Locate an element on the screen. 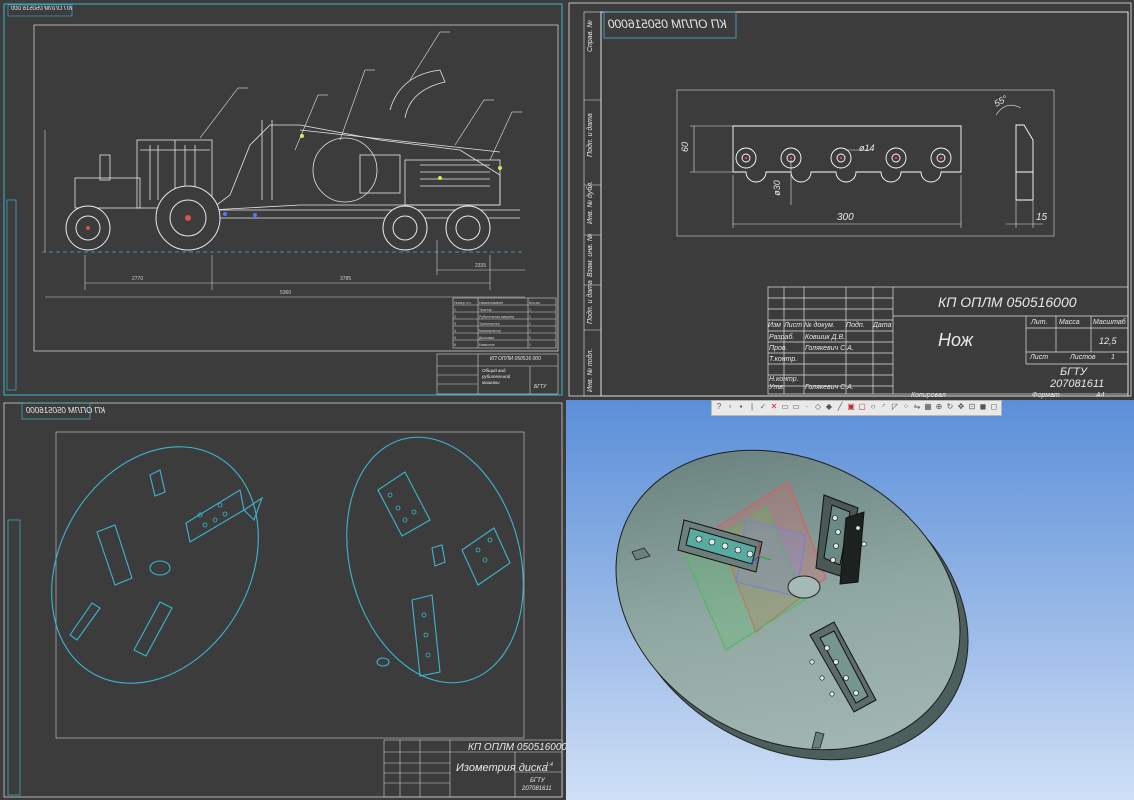 This screenshot has height=800, width=1134. lit-label: Лит. is located at coordinates (1039, 322).